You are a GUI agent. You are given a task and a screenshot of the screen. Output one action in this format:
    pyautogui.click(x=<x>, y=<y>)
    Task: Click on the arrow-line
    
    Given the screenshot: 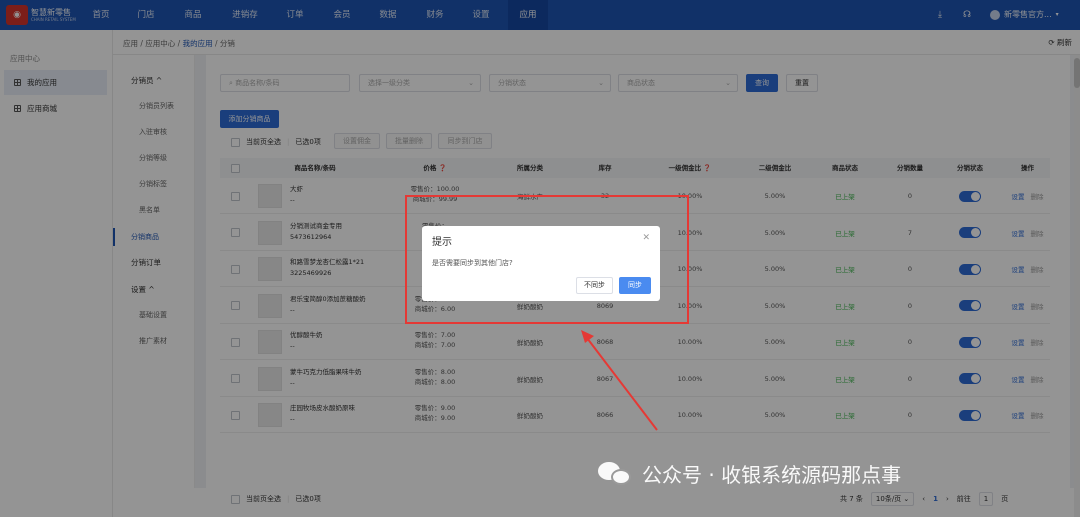 What is the action you would take?
    pyautogui.click(x=622, y=384)
    